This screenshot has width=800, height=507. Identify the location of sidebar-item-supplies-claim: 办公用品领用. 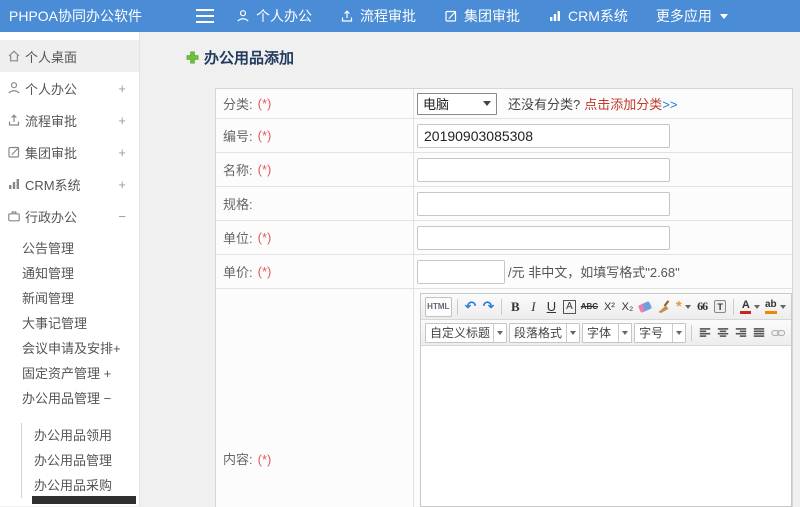
(80, 435).